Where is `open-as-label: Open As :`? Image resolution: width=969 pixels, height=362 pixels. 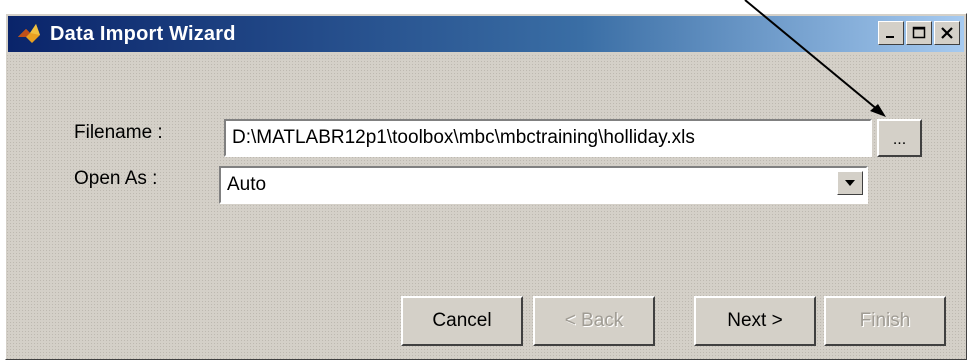 open-as-label: Open As : is located at coordinates (116, 178).